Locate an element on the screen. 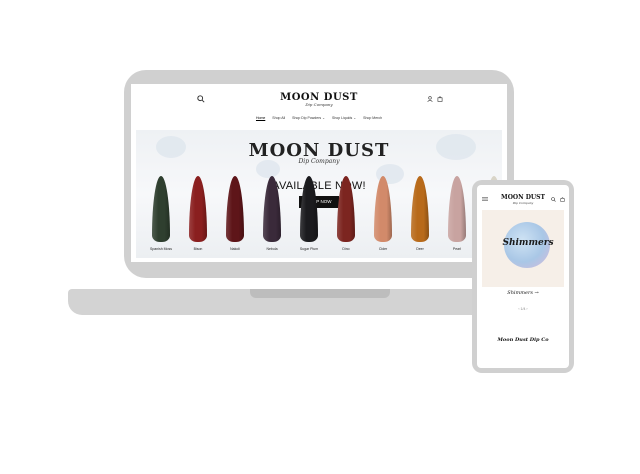 The width and height of the screenshot is (640, 474). nail-swatch-label: Deer is located at coordinates (420, 249).